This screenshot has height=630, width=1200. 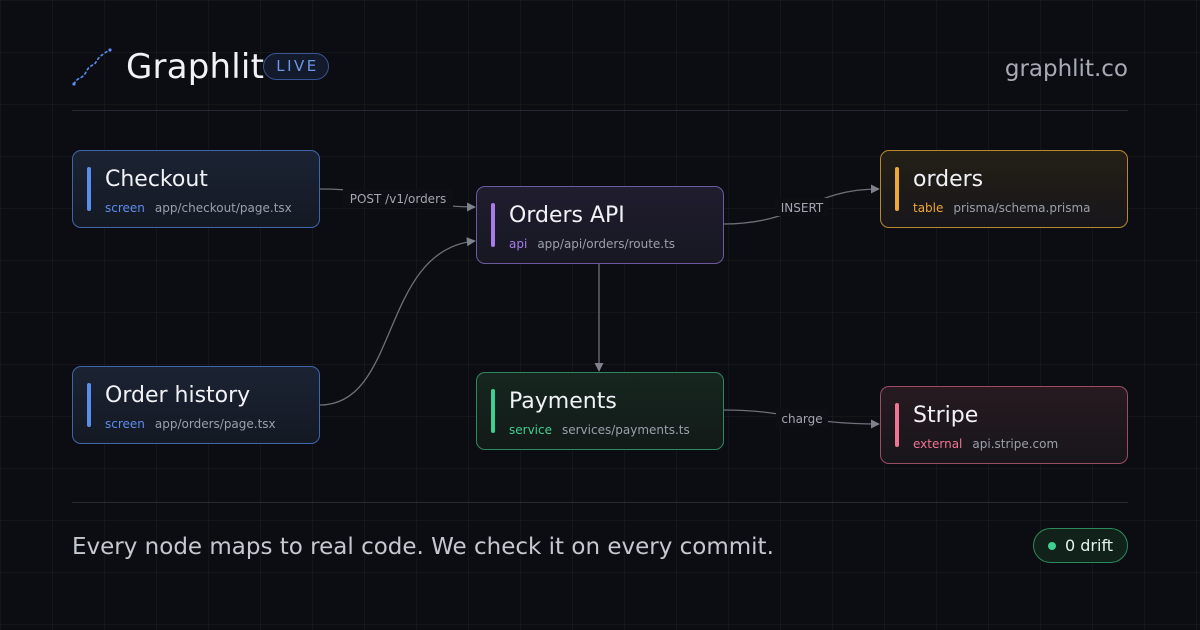 I want to click on node-order-history: Order history screen app/orders/page.tsx, so click(x=196, y=405).